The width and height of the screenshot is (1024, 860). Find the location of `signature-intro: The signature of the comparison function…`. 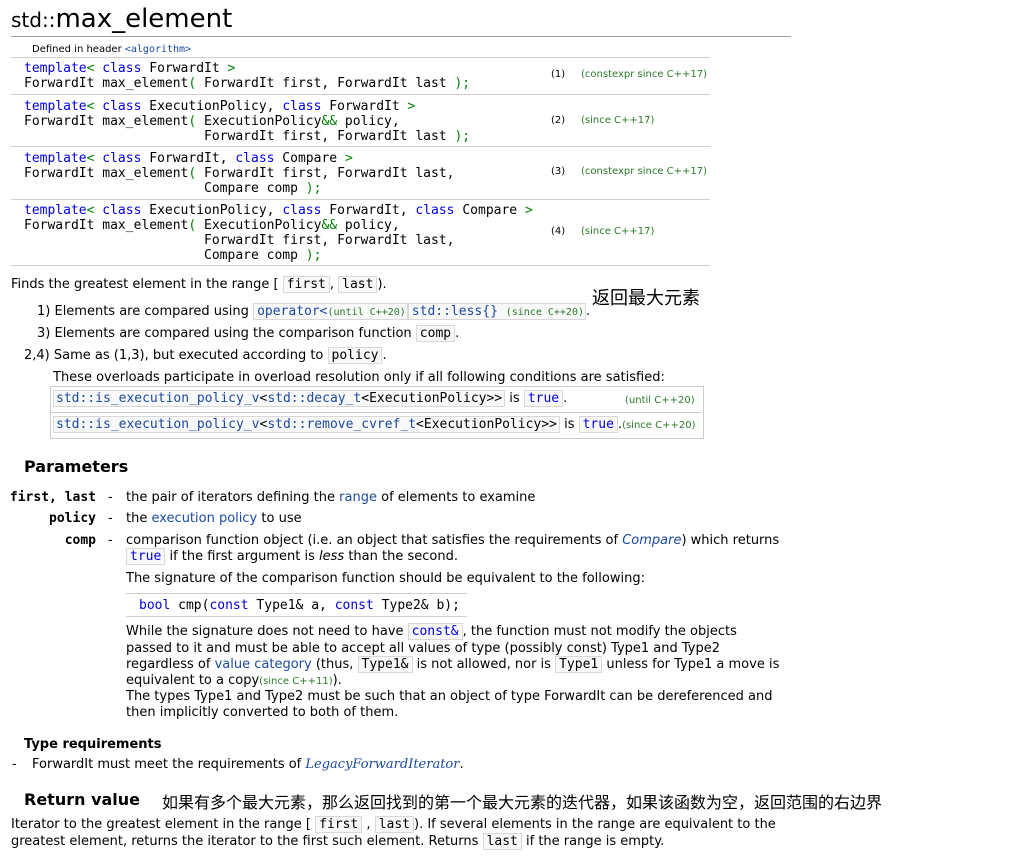

signature-intro: The signature of the comparison function… is located at coordinates (385, 578).